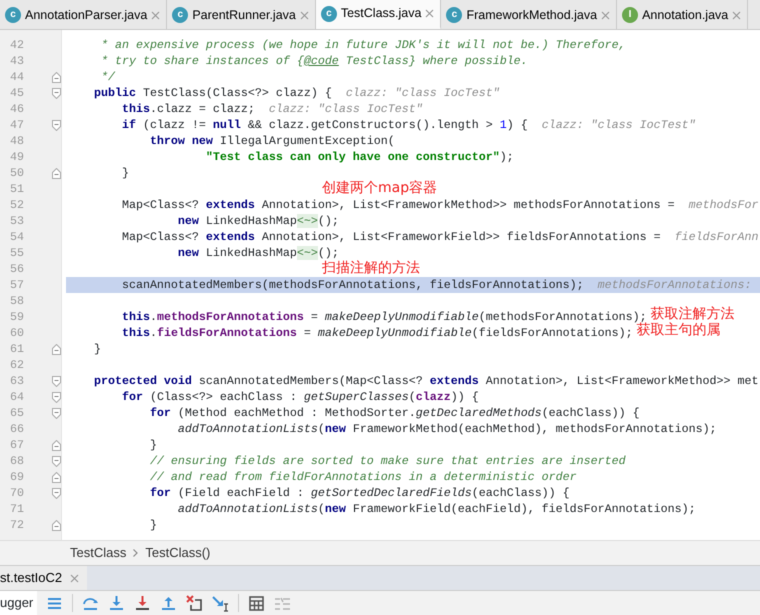 The image size is (760, 615). What do you see at coordinates (16, 141) in the screenshot?
I see `line-number: 48` at bounding box center [16, 141].